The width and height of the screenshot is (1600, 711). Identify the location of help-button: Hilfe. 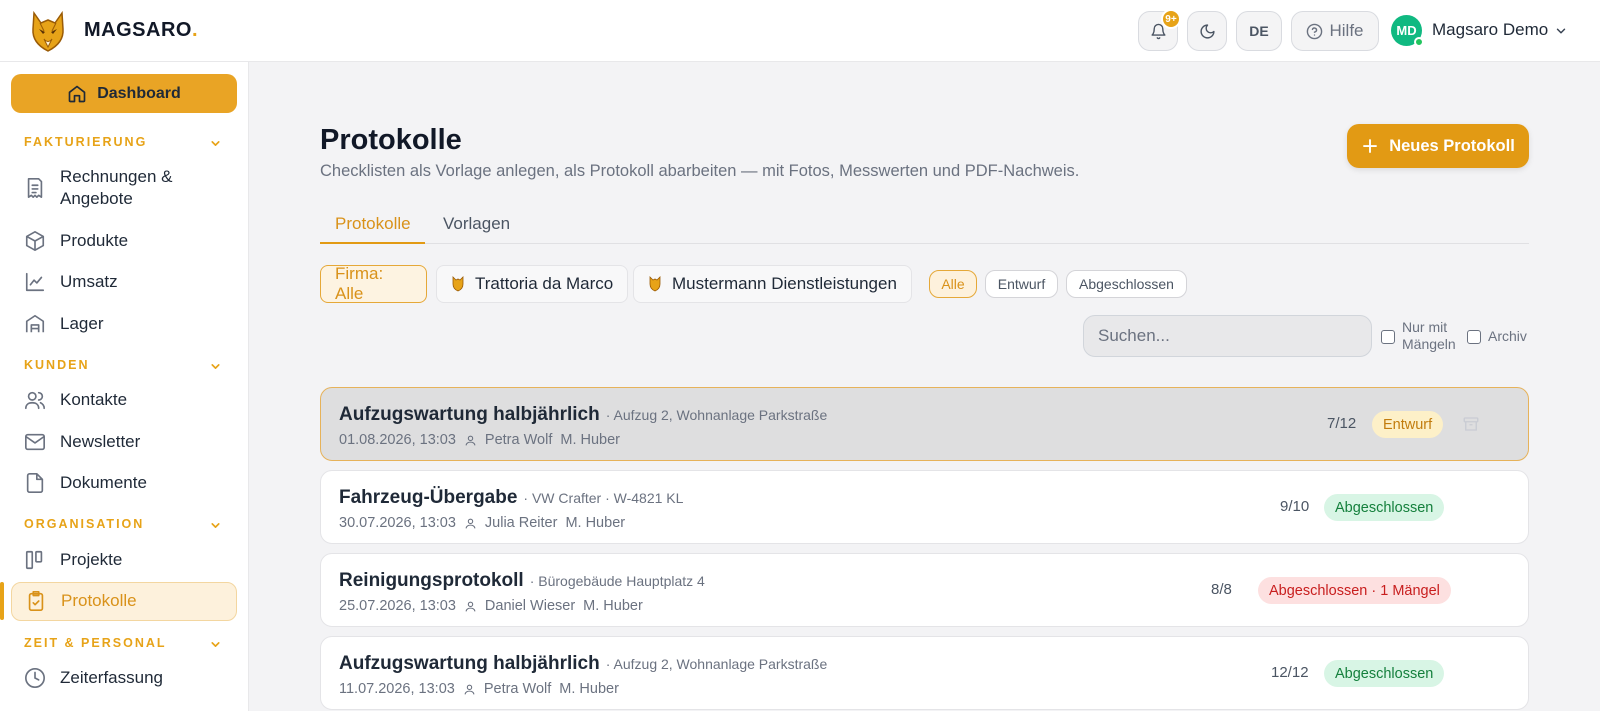
(1335, 31).